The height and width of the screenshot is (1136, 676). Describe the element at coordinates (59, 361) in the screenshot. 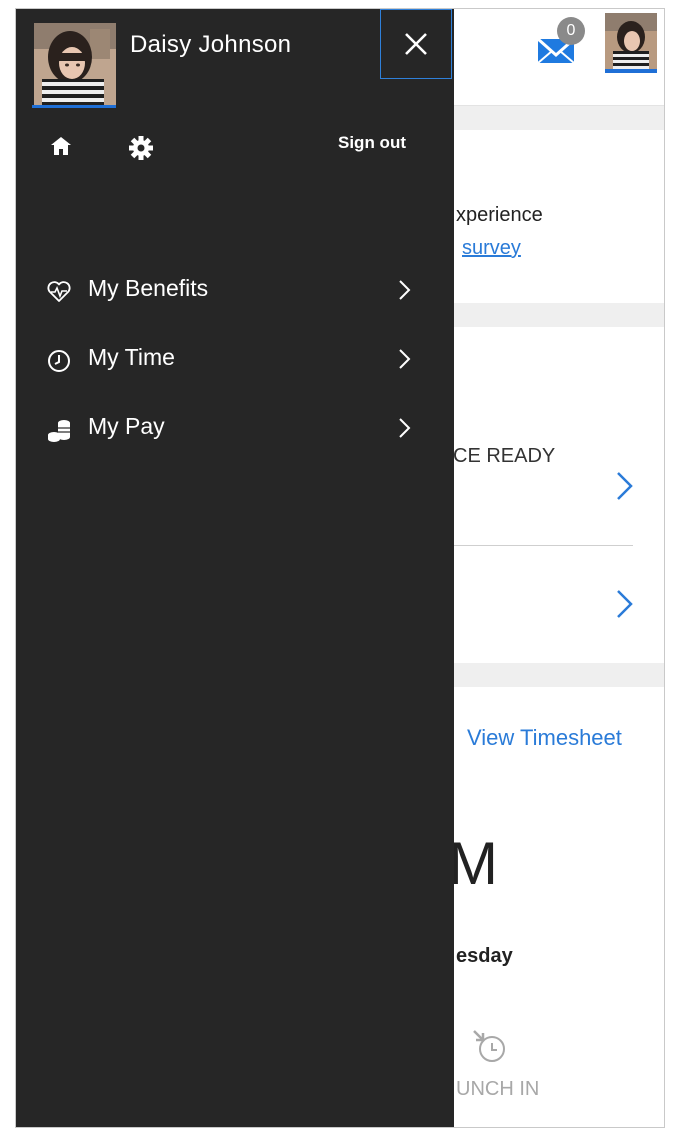

I see `clock-icon` at that location.